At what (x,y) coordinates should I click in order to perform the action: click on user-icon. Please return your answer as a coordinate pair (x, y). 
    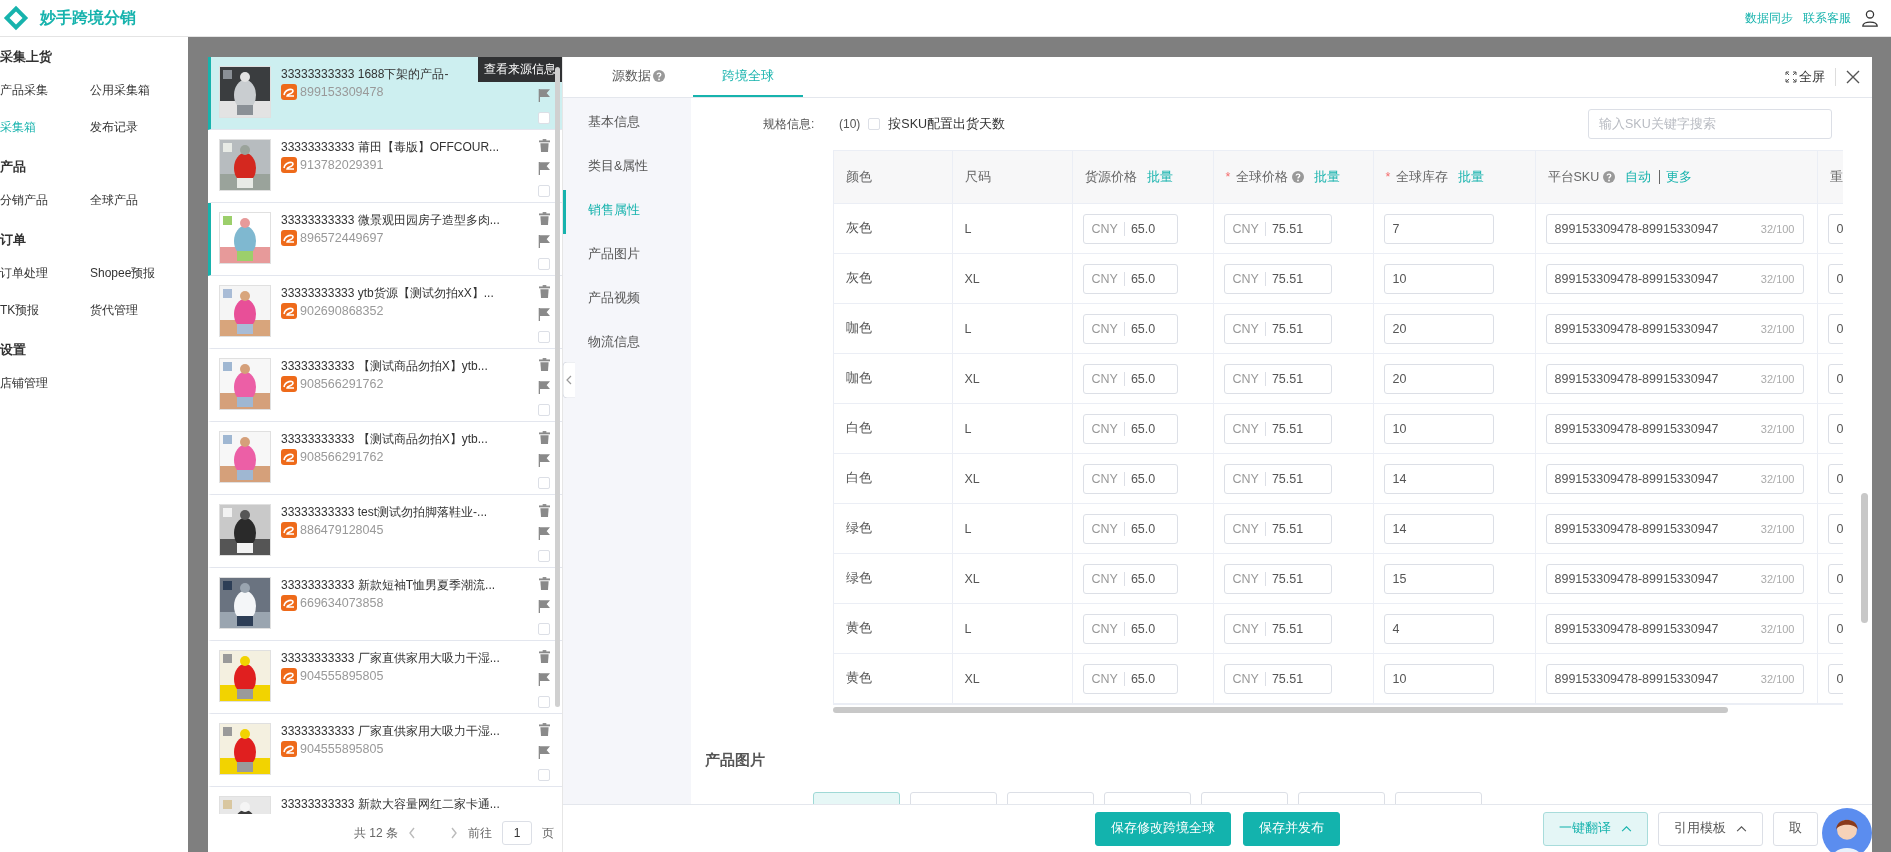
    Looking at the image, I should click on (1870, 18).